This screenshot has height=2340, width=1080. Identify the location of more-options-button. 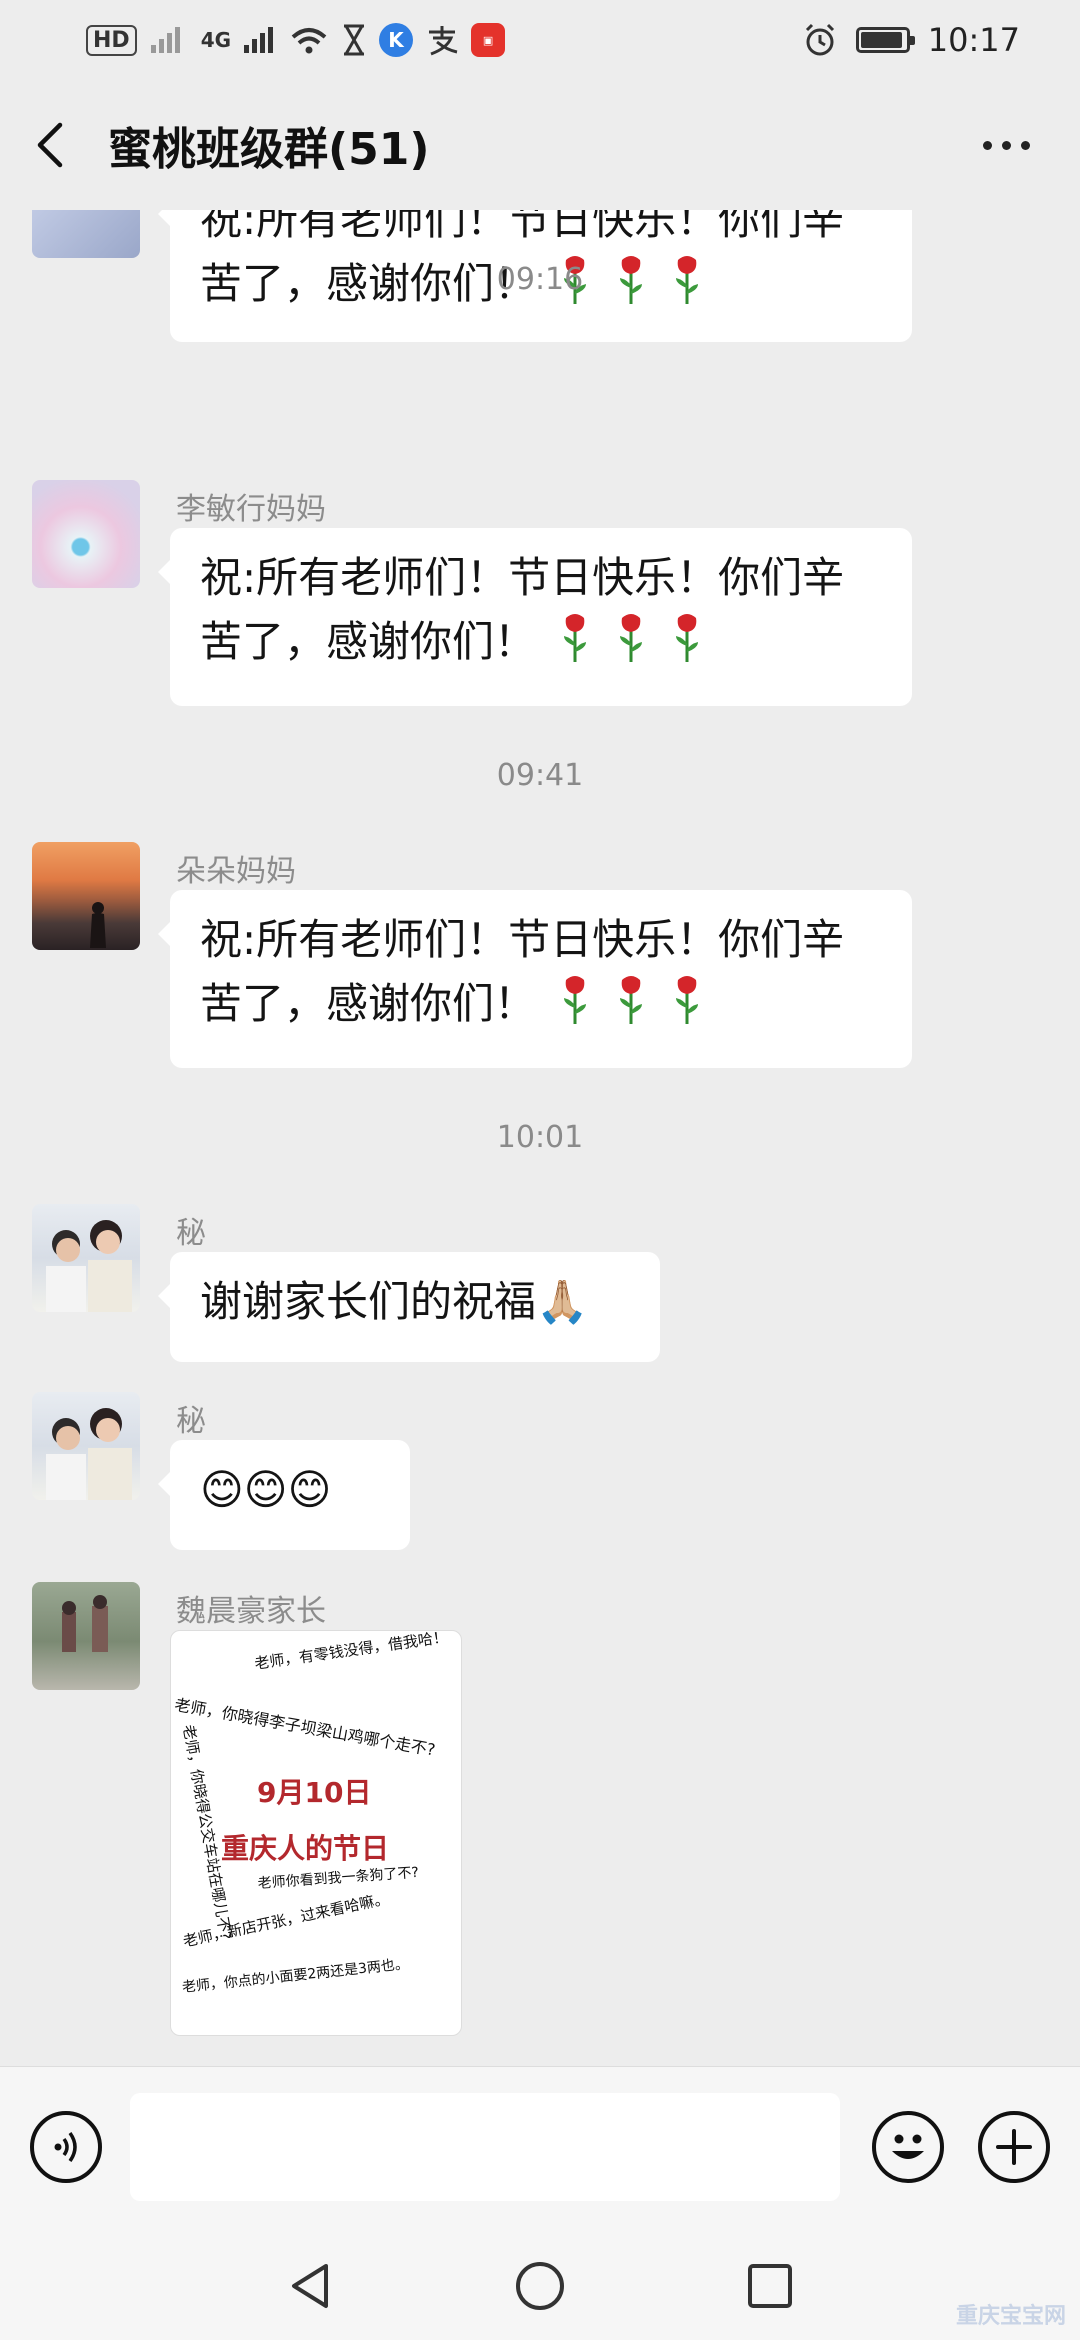
(1006, 145).